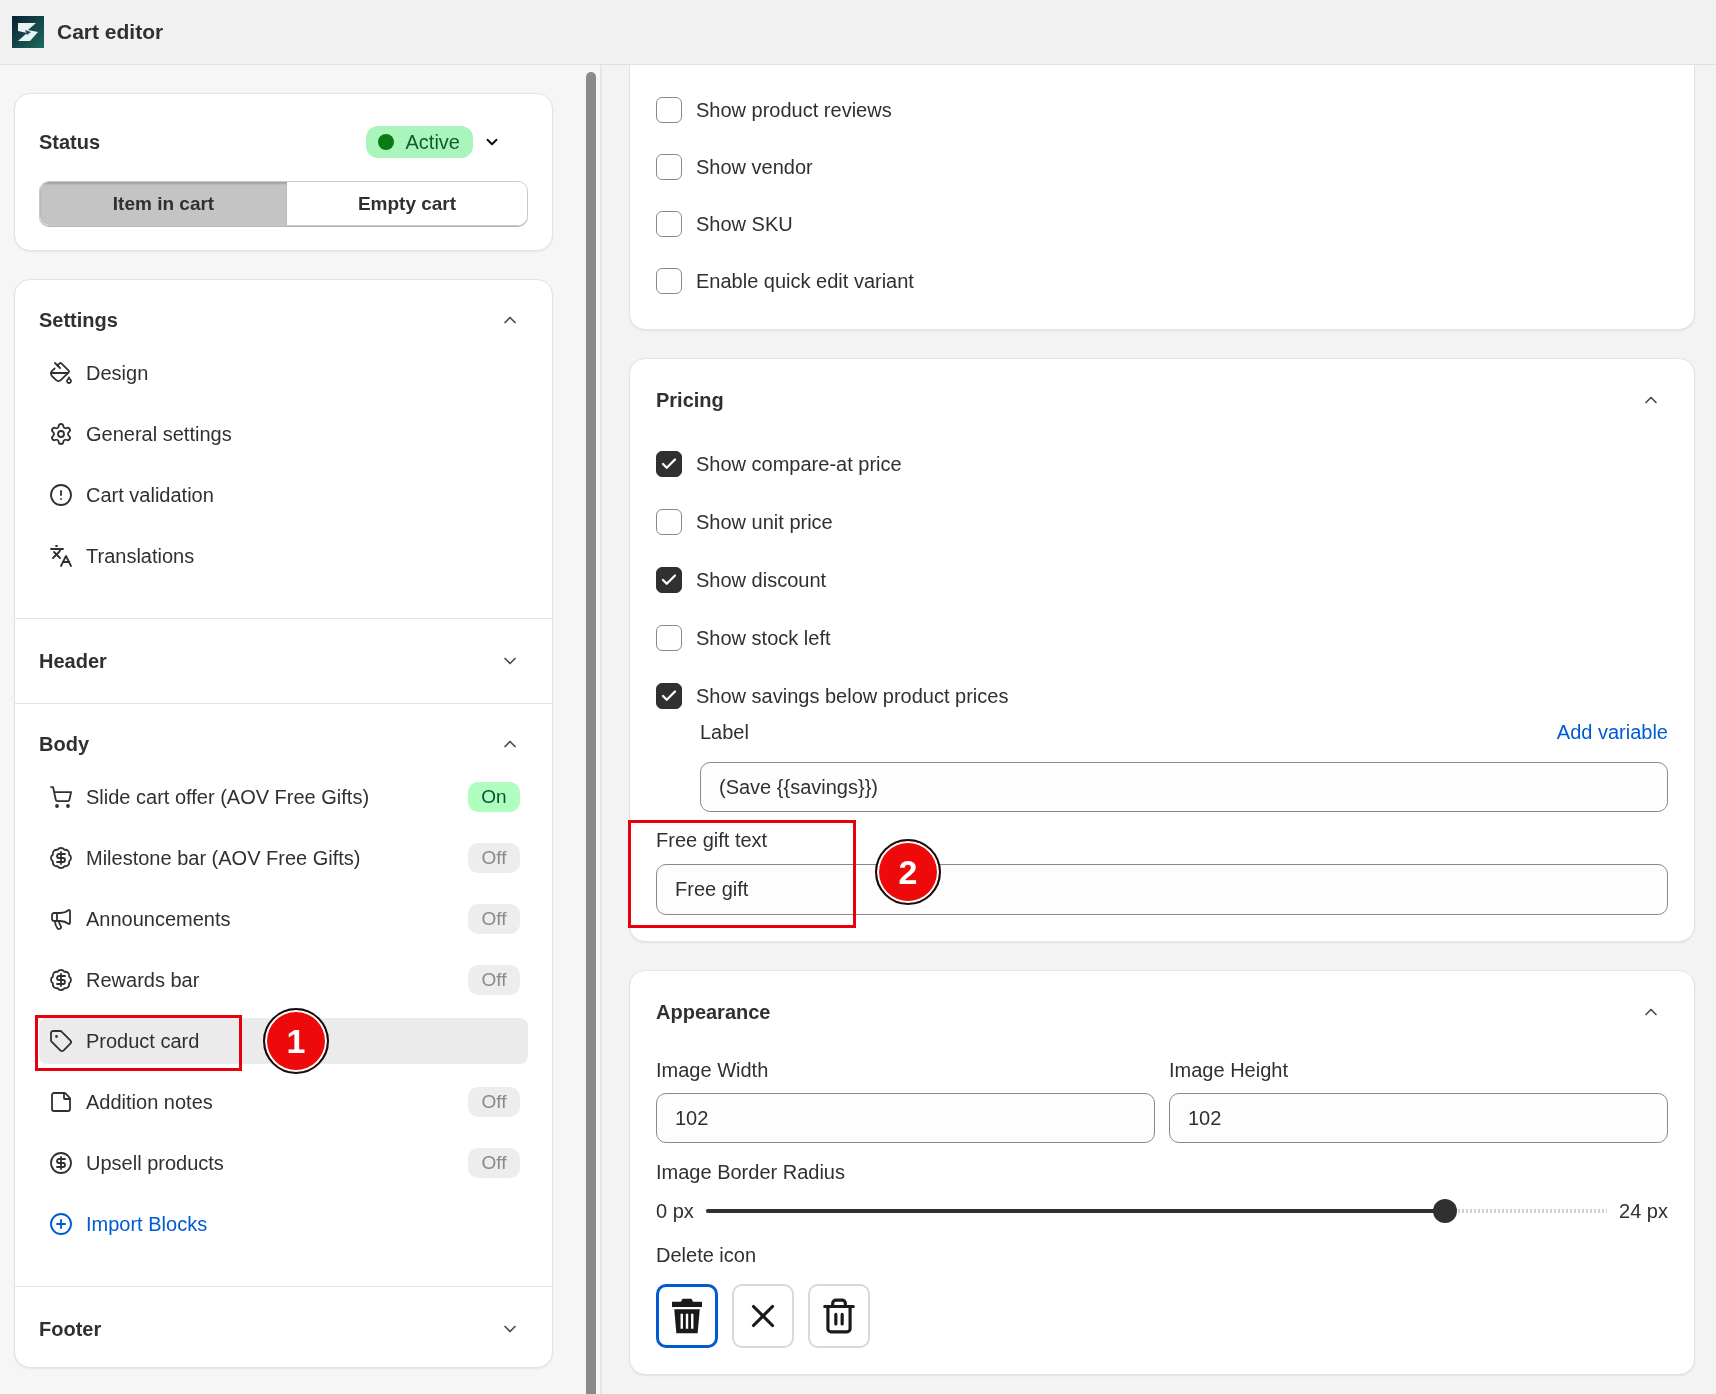 The width and height of the screenshot is (1716, 1394). I want to click on checkbox-label: Show savings below product prices, so click(852, 696).